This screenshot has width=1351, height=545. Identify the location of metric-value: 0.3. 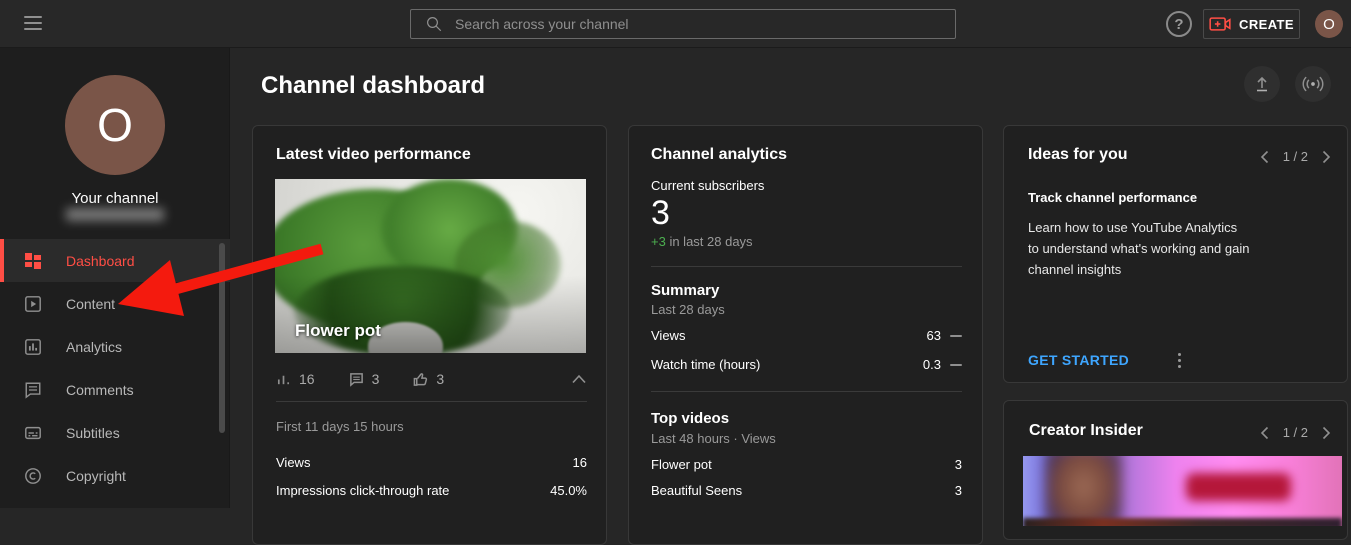
(931, 364).